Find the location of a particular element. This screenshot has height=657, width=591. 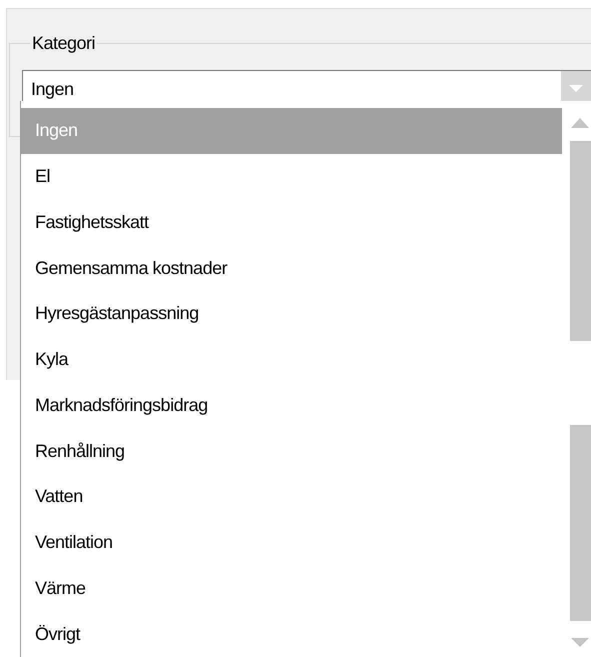

dropdown-option: Renhållning is located at coordinates (291, 451).